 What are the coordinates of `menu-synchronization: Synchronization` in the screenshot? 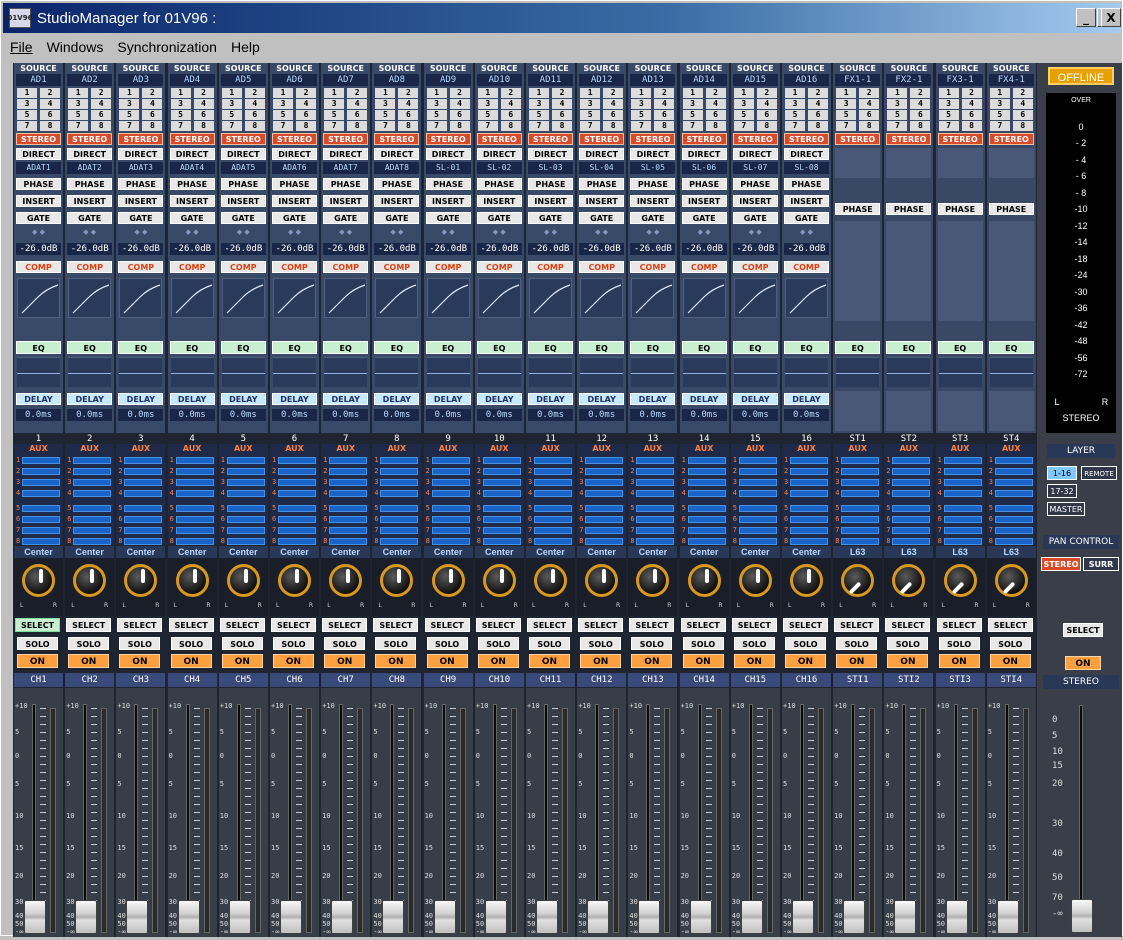 It's located at (167, 47).